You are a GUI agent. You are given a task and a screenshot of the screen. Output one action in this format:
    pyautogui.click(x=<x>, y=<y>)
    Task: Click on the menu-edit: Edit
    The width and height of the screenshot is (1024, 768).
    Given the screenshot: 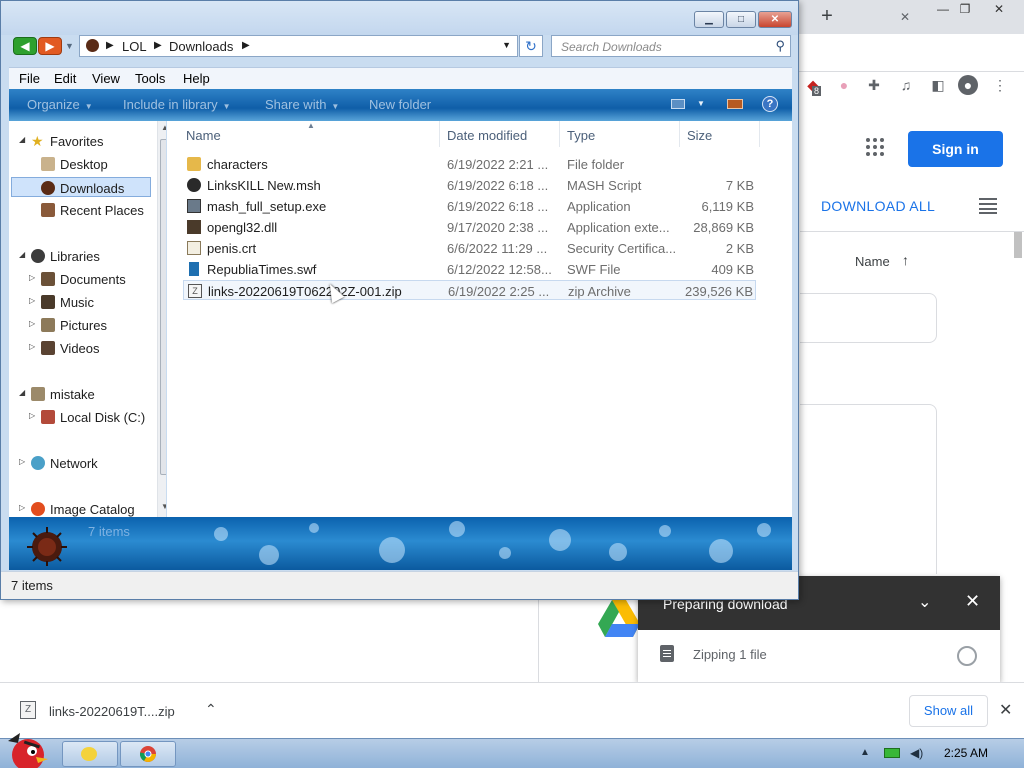 What is the action you would take?
    pyautogui.click(x=65, y=78)
    